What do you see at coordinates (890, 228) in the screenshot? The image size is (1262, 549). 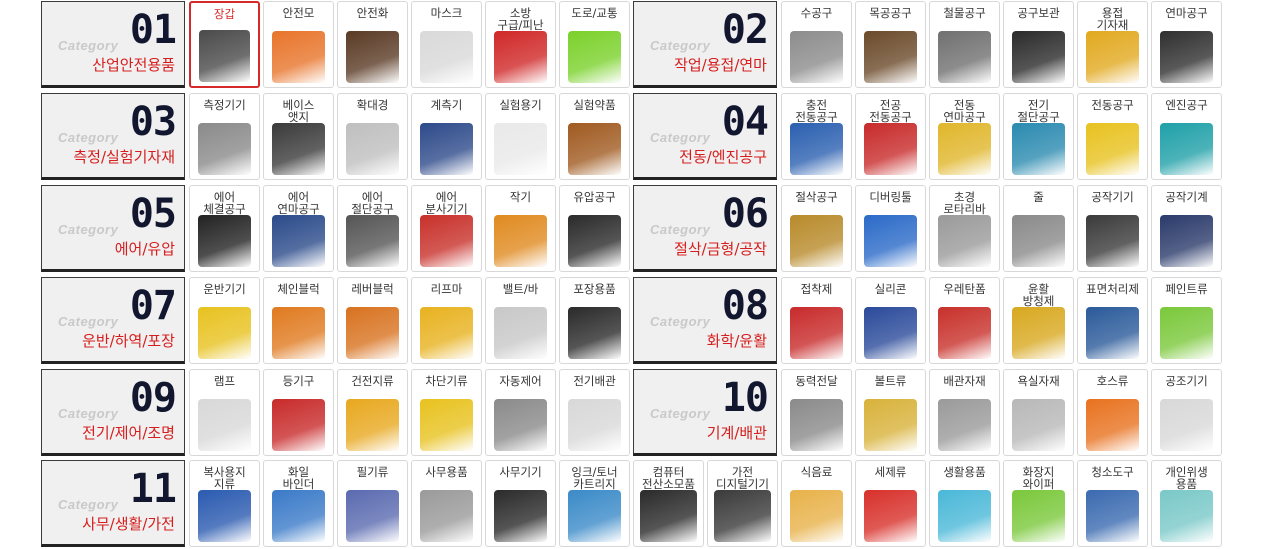 I see `product-tile: 디버링툴` at bounding box center [890, 228].